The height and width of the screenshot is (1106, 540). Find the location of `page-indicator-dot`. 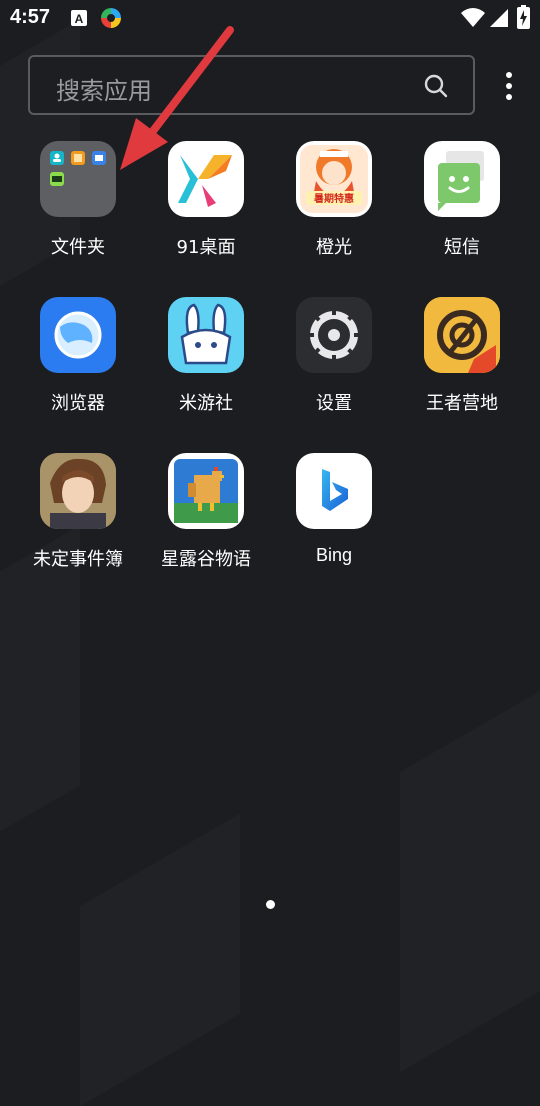

page-indicator-dot is located at coordinates (270, 904).